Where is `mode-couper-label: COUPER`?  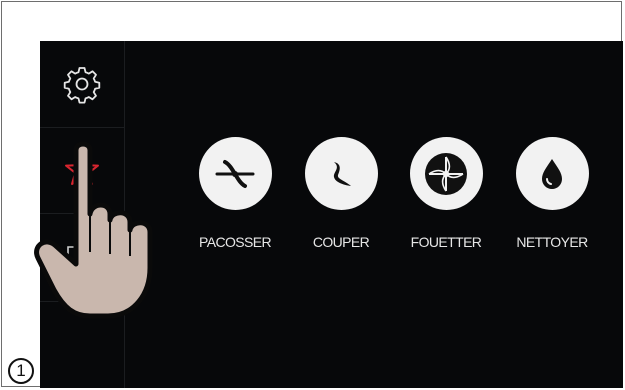
mode-couper-label: COUPER is located at coordinates (341, 242).